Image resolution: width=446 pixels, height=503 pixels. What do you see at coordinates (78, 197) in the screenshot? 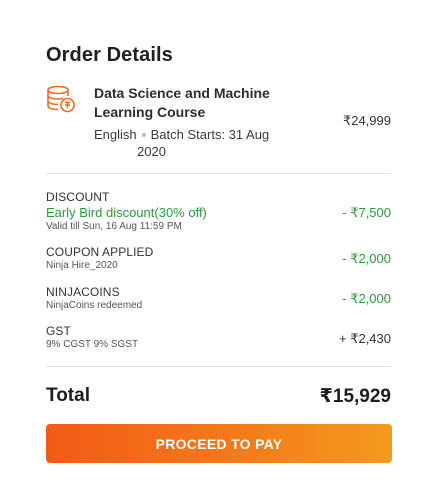
I see `discount-label: DISCOUNT` at bounding box center [78, 197].